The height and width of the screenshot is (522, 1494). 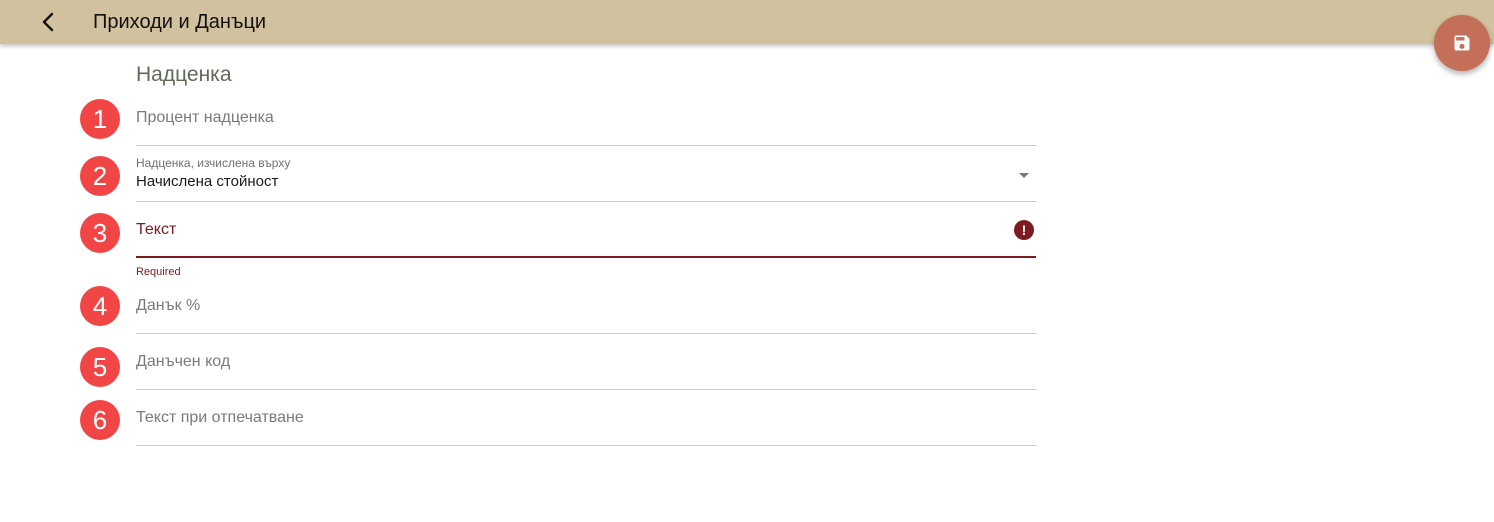 I want to click on dropdown-arrow-icon, so click(x=1024, y=175).